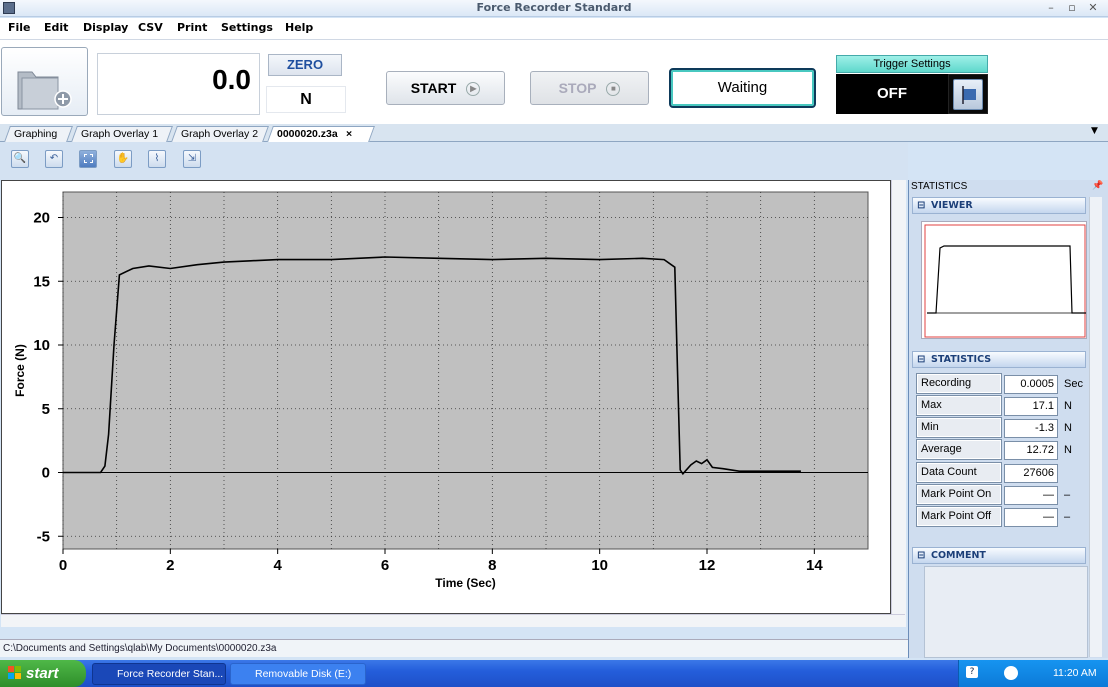  I want to click on tab-graphing: Graphing, so click(38, 134).